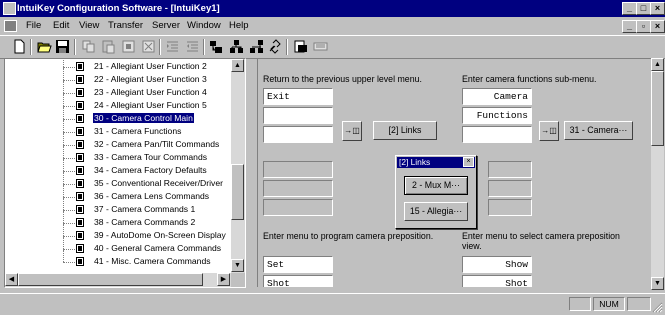 Image resolution: width=665 pixels, height=315 pixels. Describe the element at coordinates (237, 265) in the screenshot. I see `scroll-down-arrow-icon: ▼` at that location.